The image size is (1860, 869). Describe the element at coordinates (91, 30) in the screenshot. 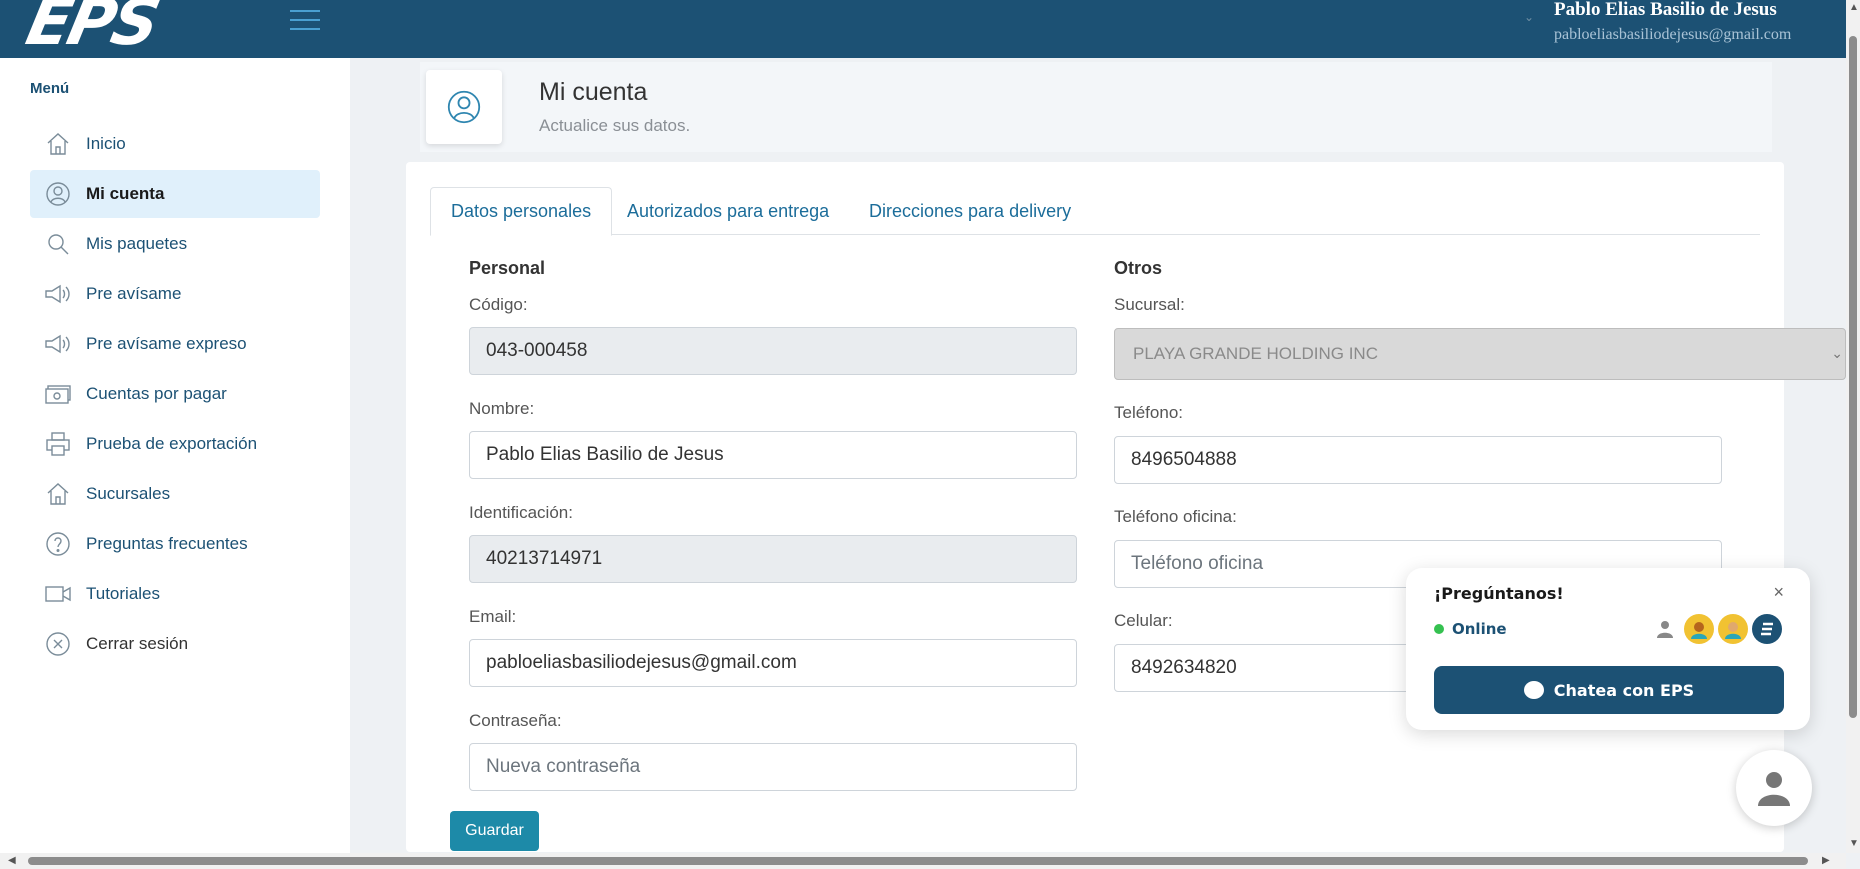

I see `eps-logo: EPS` at that location.